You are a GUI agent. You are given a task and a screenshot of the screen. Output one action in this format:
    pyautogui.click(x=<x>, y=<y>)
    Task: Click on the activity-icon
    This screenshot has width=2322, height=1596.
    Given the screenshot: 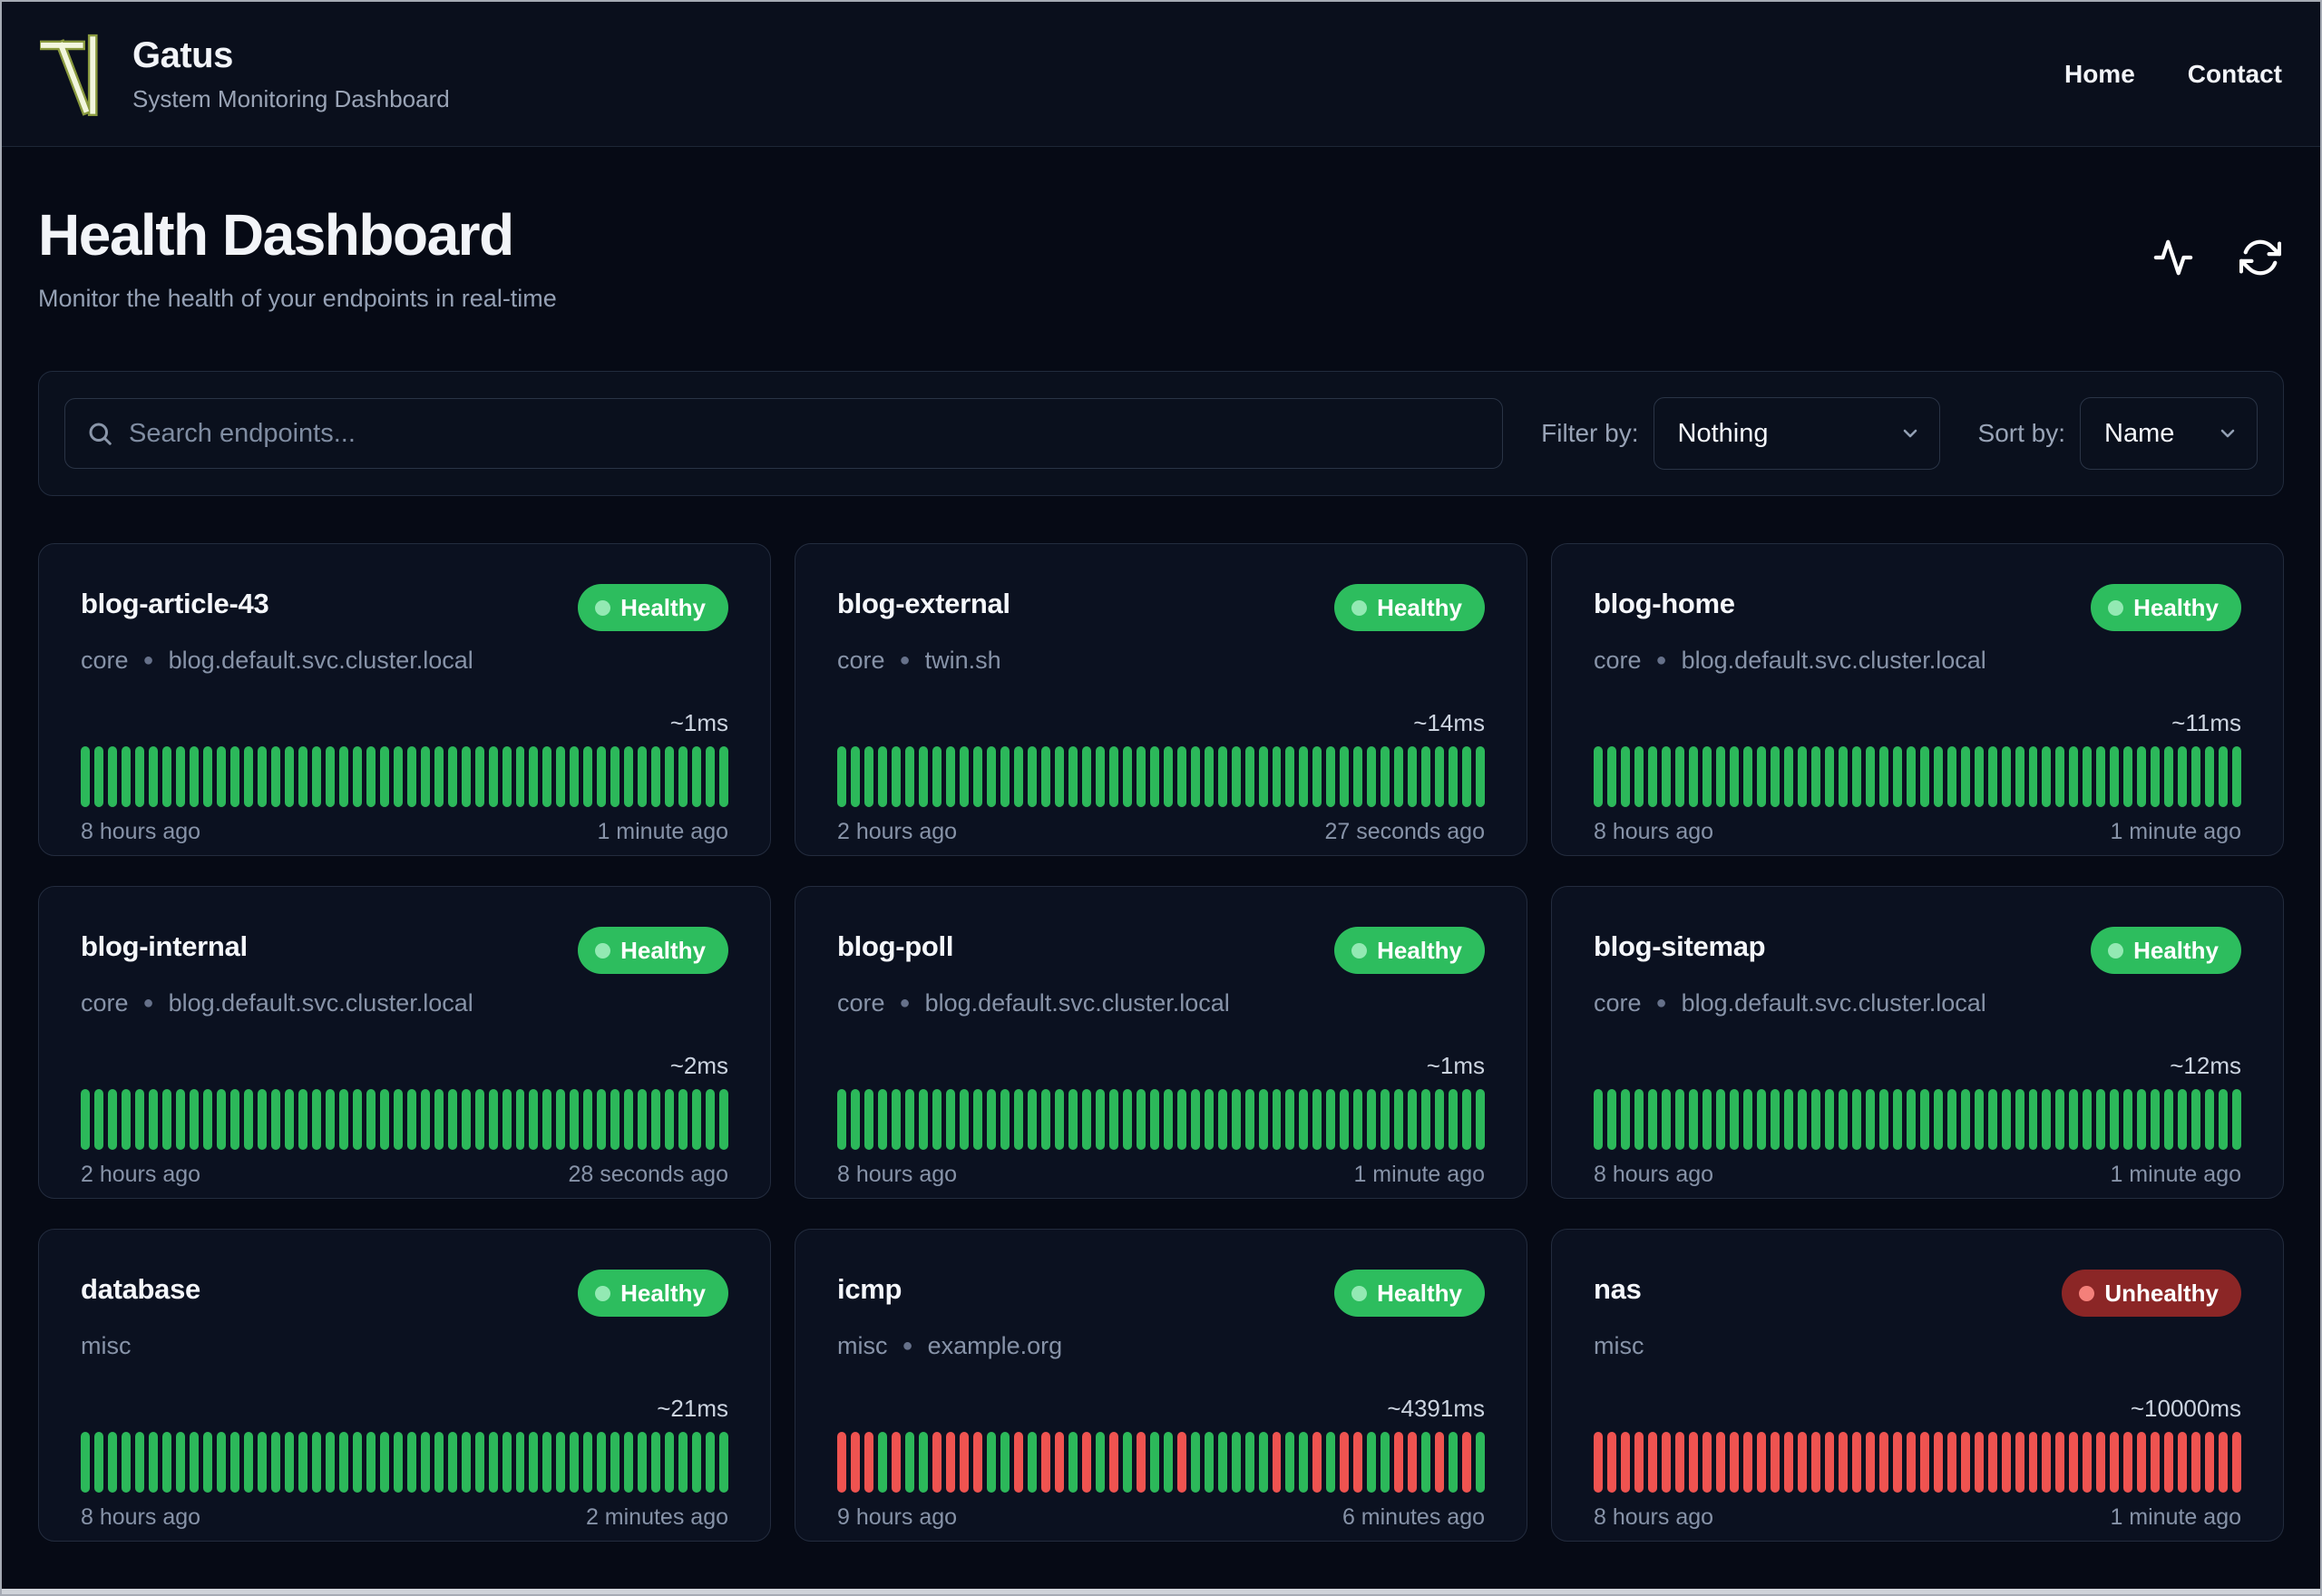 What is the action you would take?
    pyautogui.click(x=2174, y=257)
    